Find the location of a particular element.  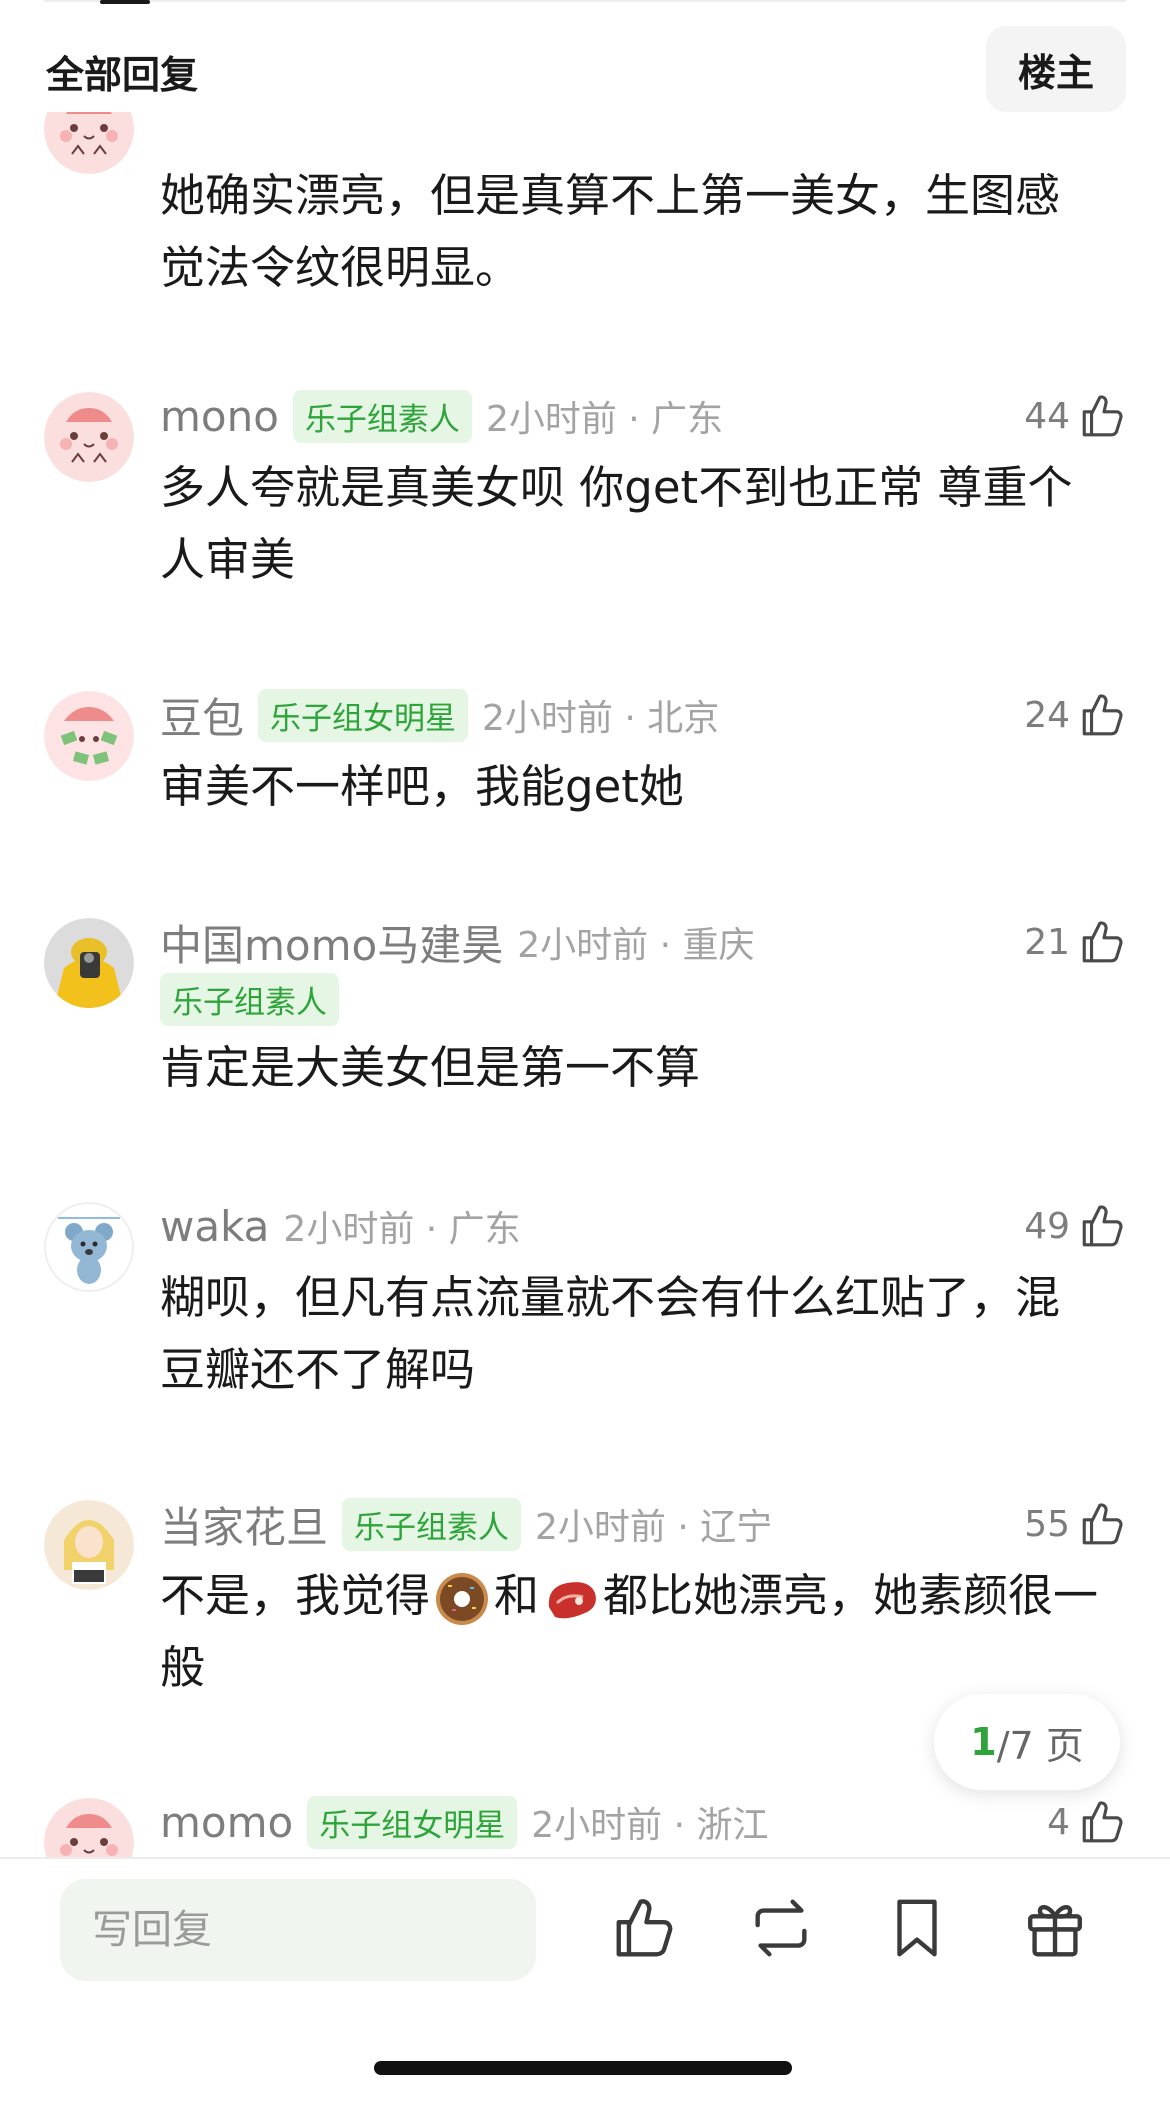

like-button: 4 is located at coordinates (1087, 1822).